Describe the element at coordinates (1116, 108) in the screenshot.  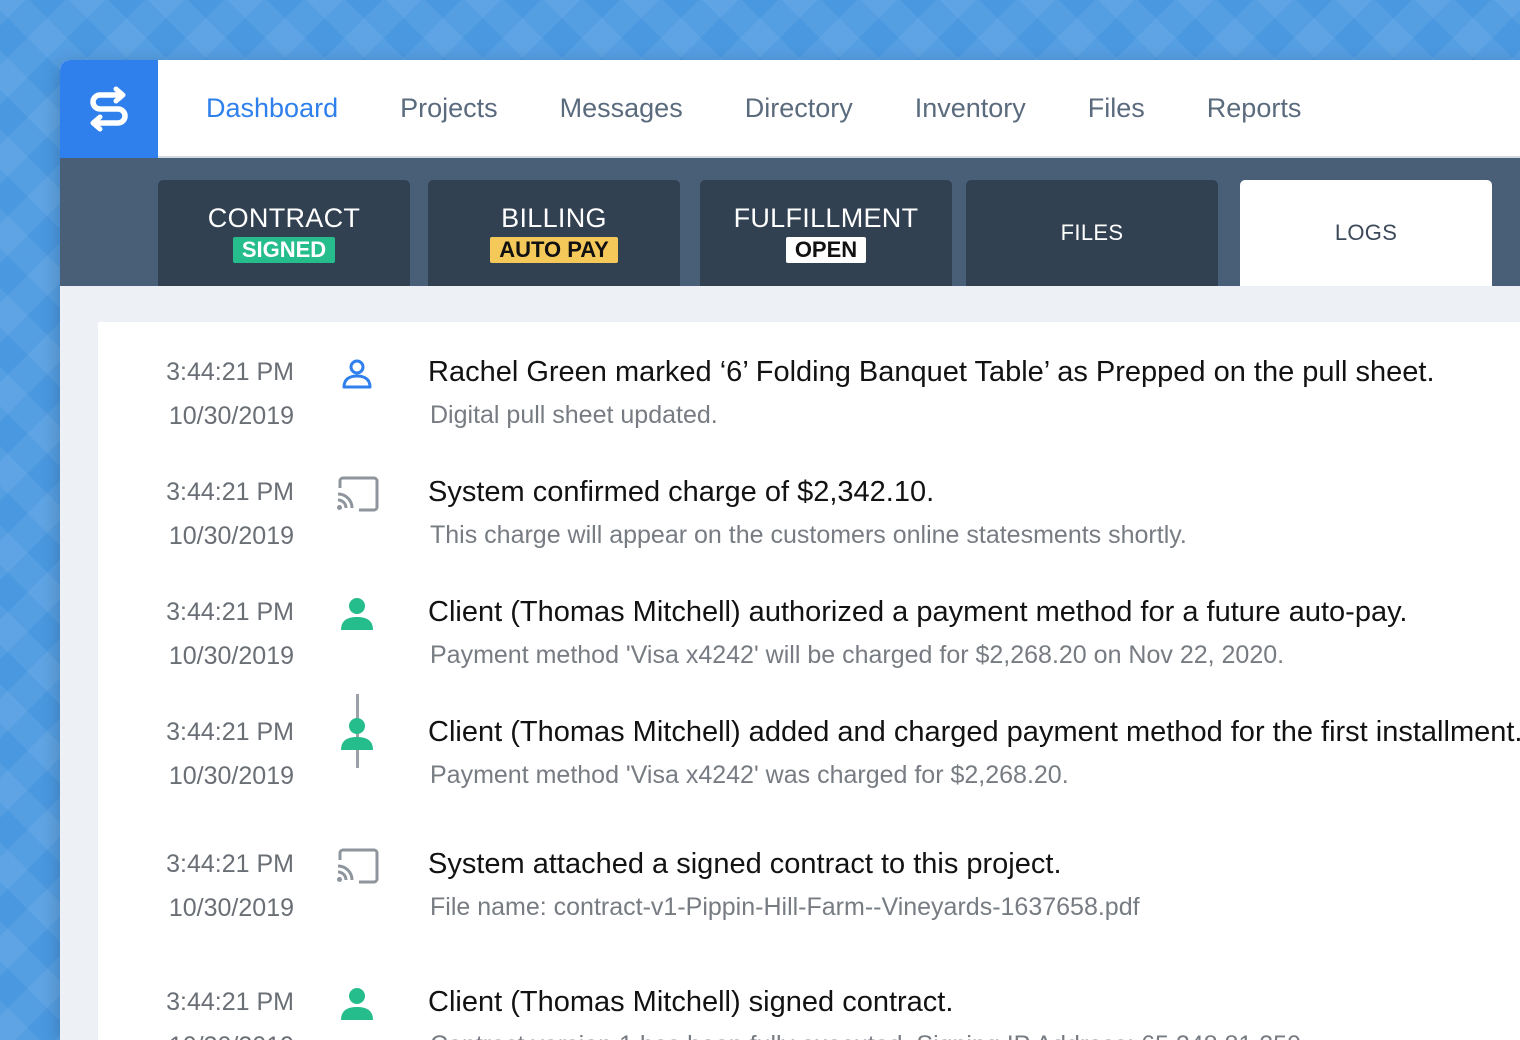
I see `nav-files: Files` at that location.